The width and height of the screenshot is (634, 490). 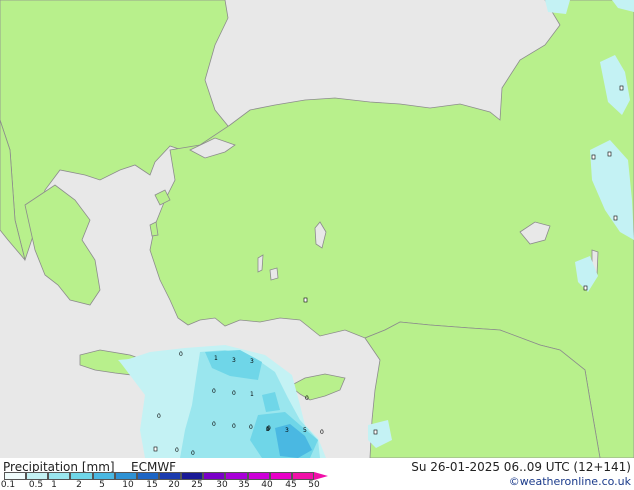 What do you see at coordinates (274, 274) in the screenshot?
I see `lake-beysehir` at bounding box center [274, 274].